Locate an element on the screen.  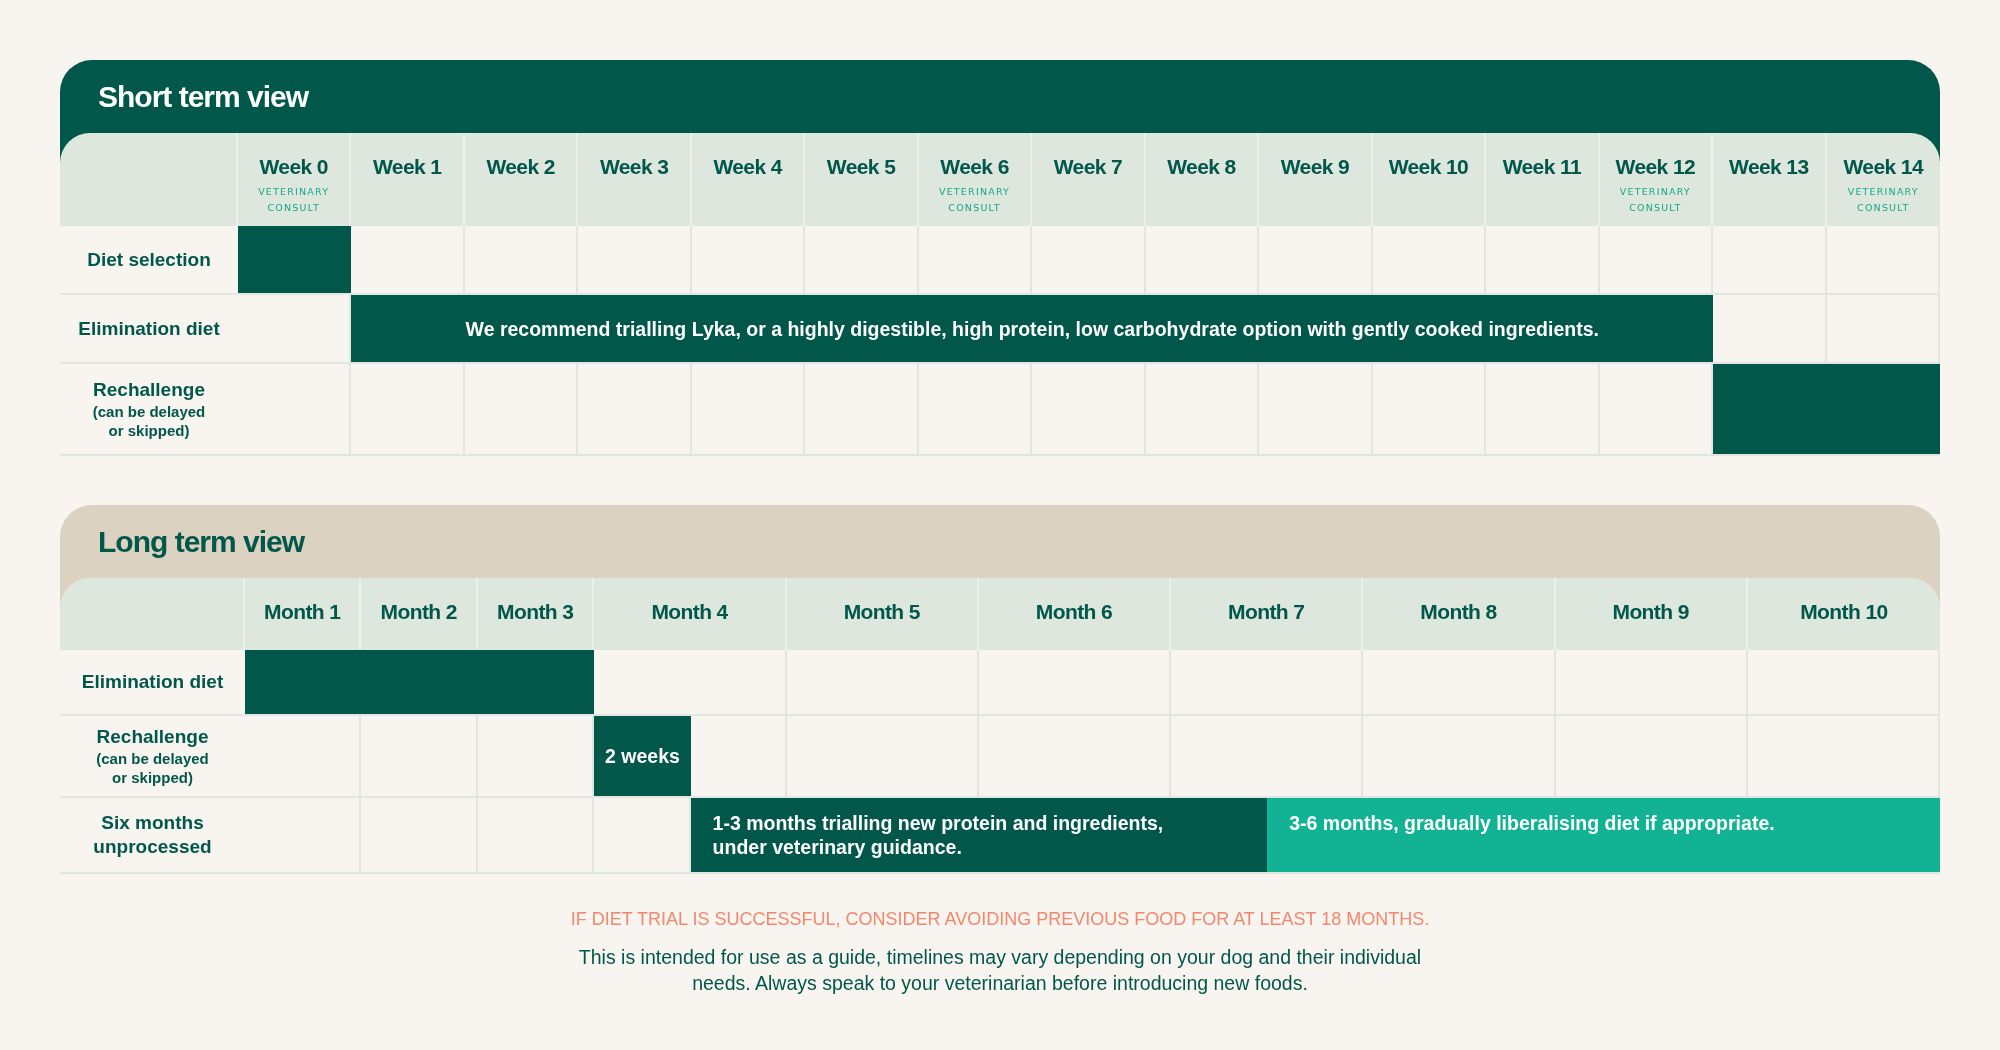
column-label: Month 4 is located at coordinates (689, 612).